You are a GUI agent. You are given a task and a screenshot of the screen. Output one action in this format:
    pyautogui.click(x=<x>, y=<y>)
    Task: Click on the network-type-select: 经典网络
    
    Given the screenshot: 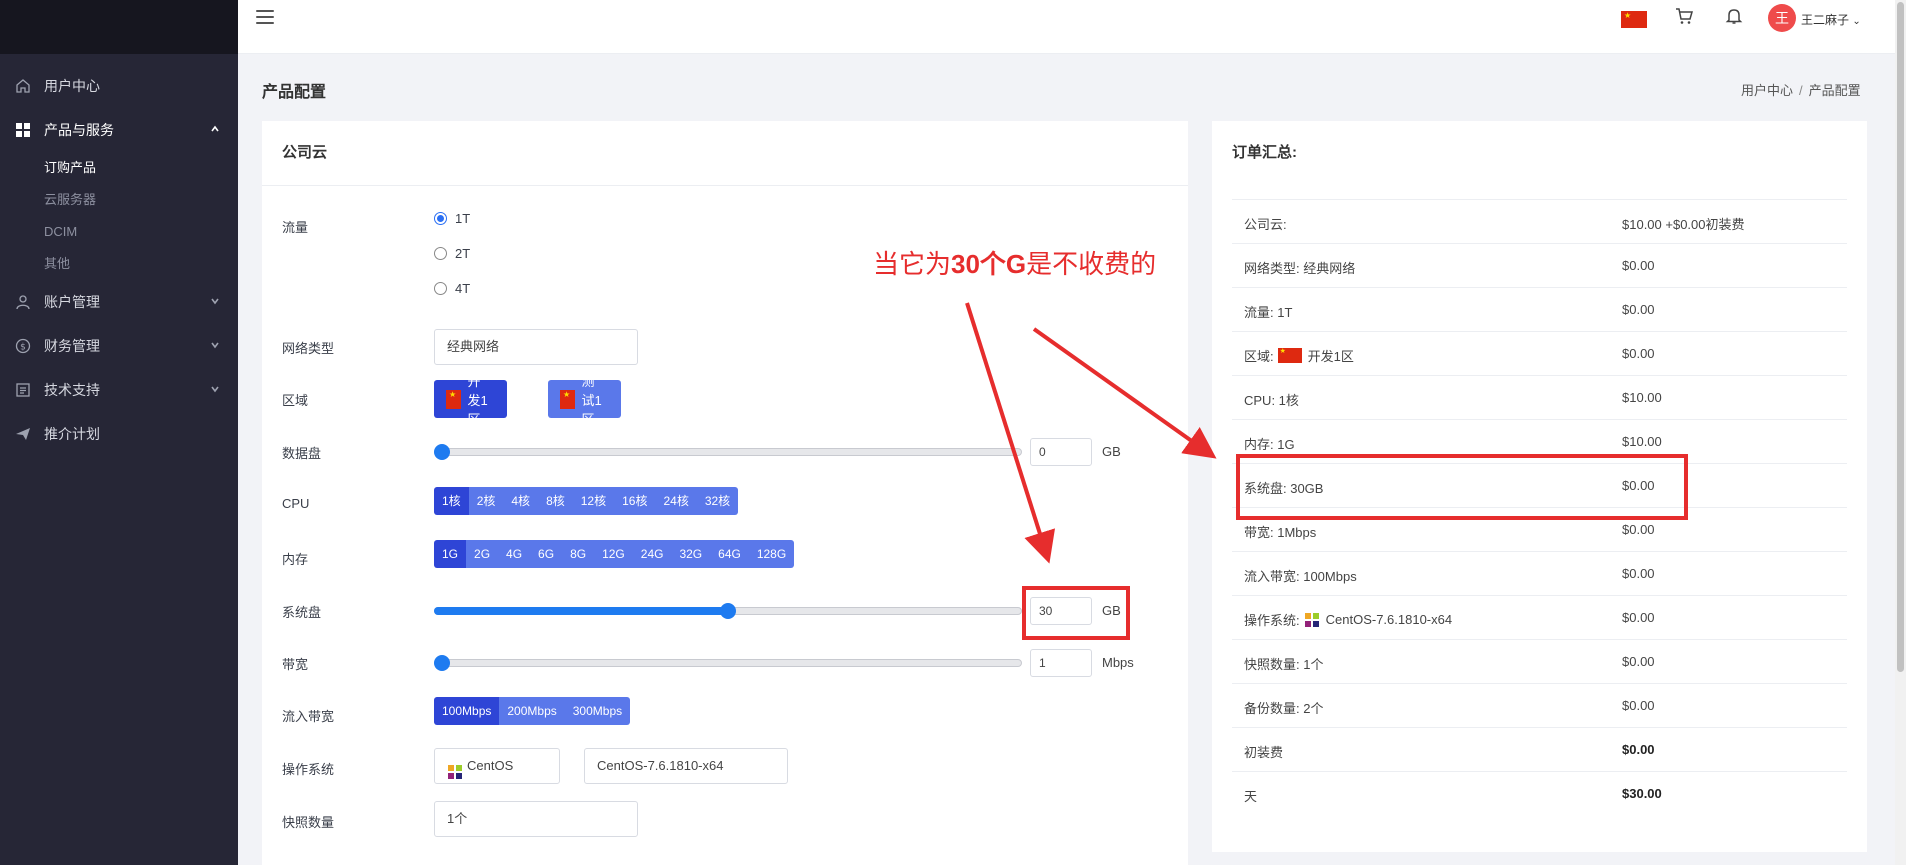 What is the action you would take?
    pyautogui.click(x=536, y=347)
    